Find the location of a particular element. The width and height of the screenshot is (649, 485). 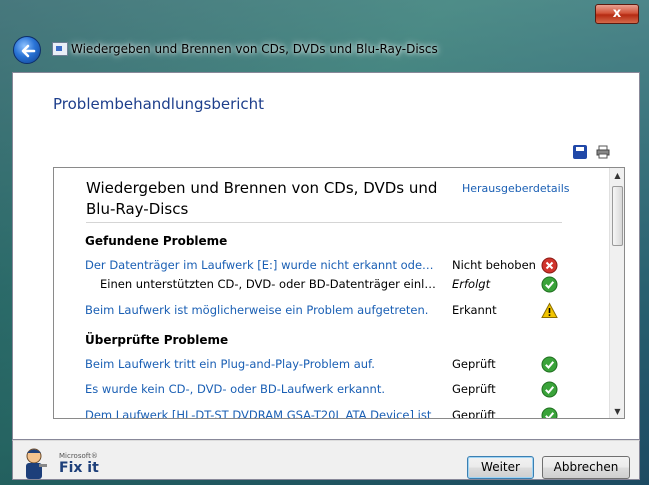

close-icon: x is located at coordinates (617, 13).